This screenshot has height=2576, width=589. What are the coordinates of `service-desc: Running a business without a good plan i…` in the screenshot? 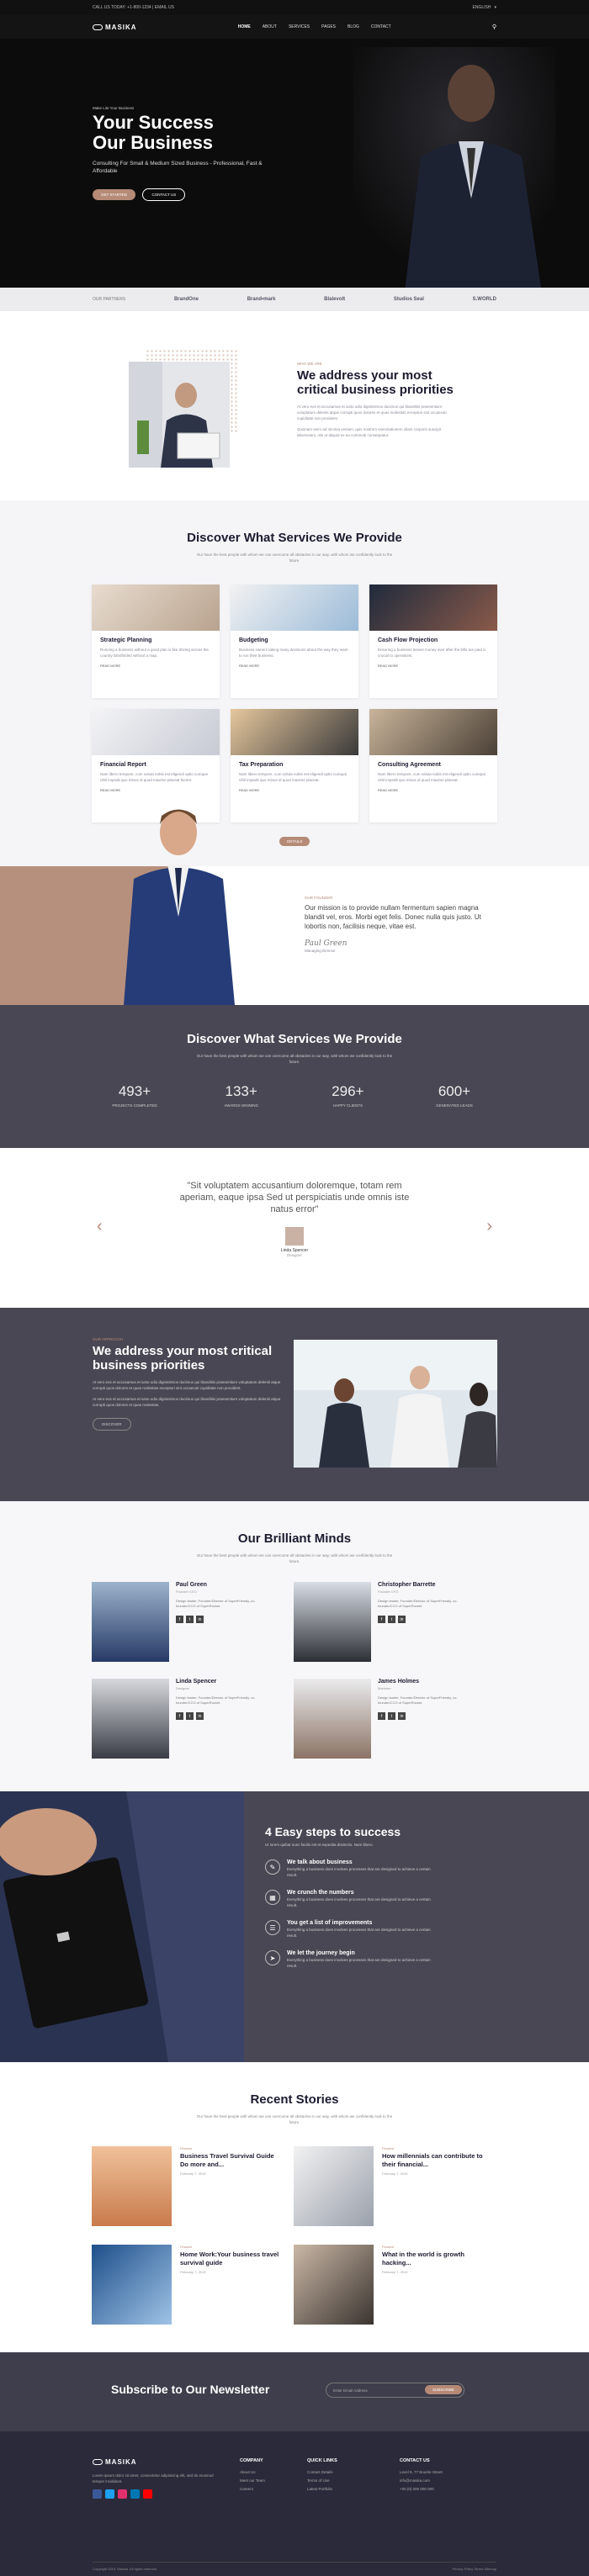 It's located at (154, 653).